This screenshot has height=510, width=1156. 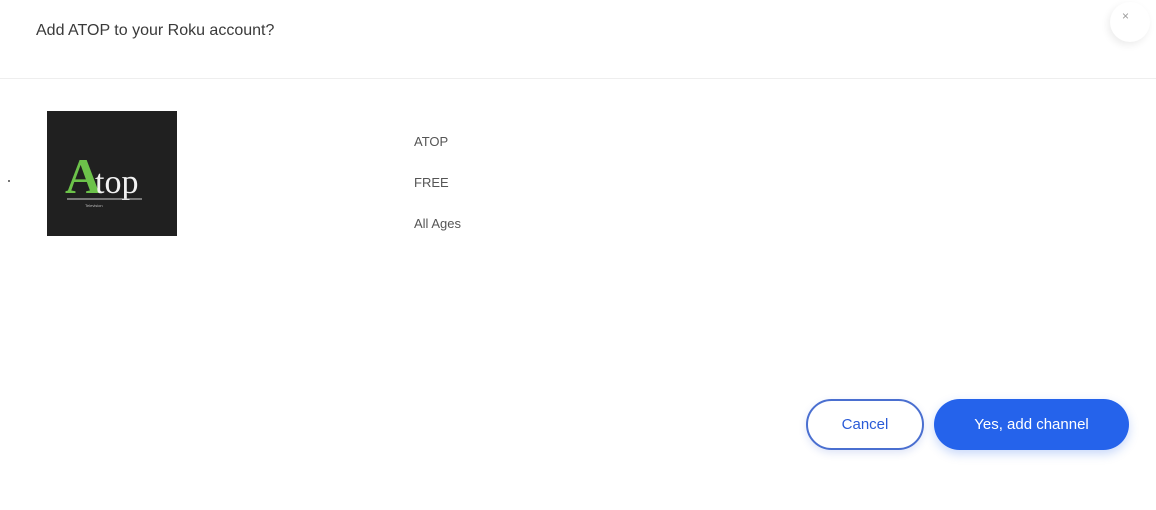 I want to click on channel-details: ATOP FREE All Ages, so click(x=437, y=195).